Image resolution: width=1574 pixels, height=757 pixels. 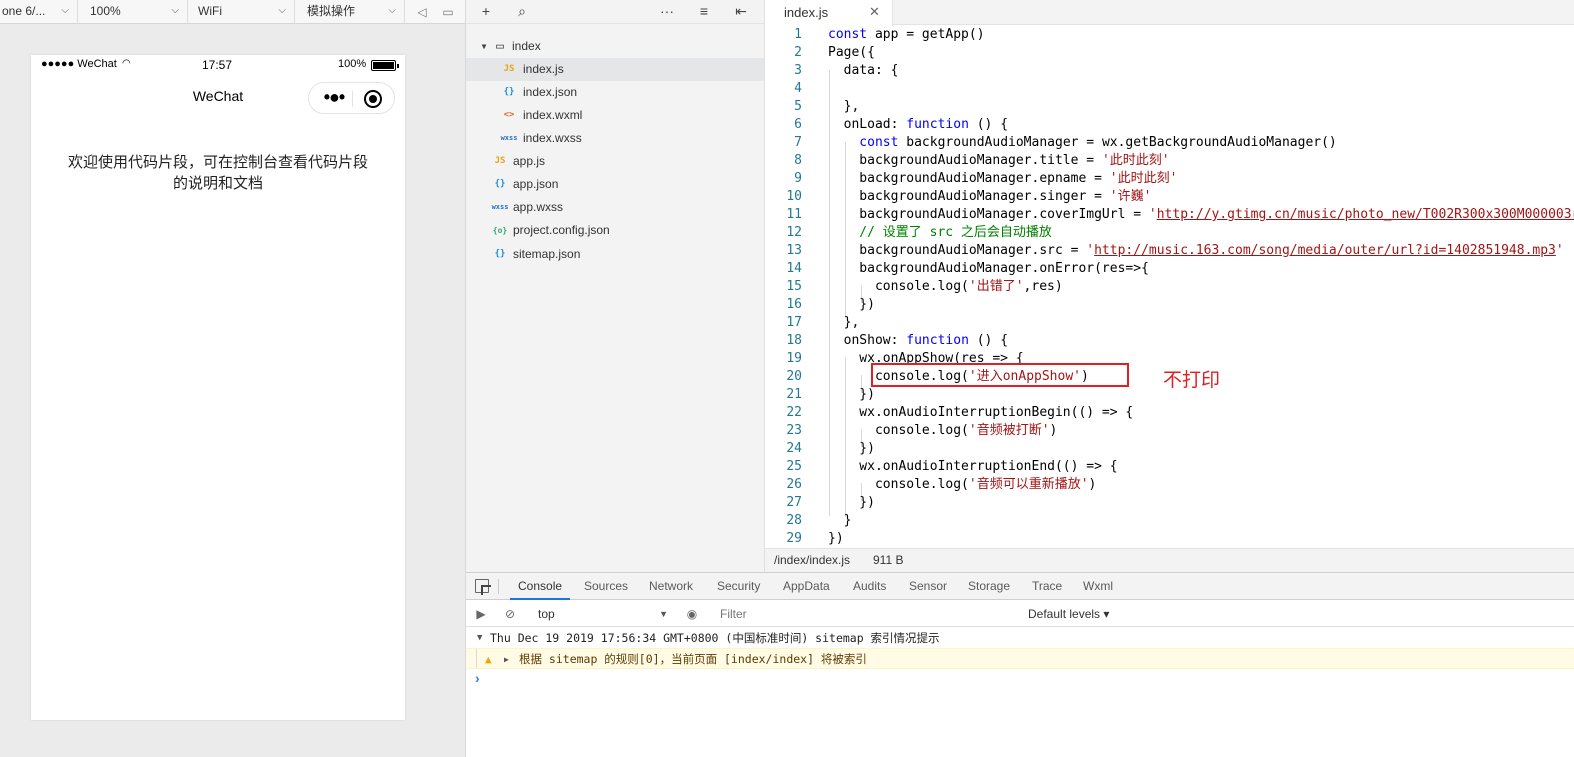 I want to click on network-select: WiFi ⌵, so click(x=241, y=12).